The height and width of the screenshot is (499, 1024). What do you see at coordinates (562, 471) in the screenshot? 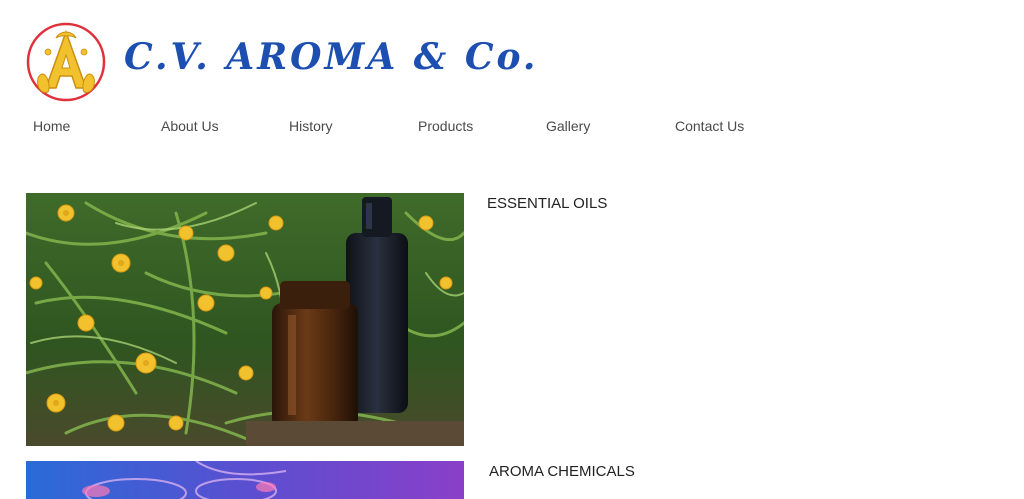
I see `aroma-chemicals-title: AROMA CHEMICALS` at bounding box center [562, 471].